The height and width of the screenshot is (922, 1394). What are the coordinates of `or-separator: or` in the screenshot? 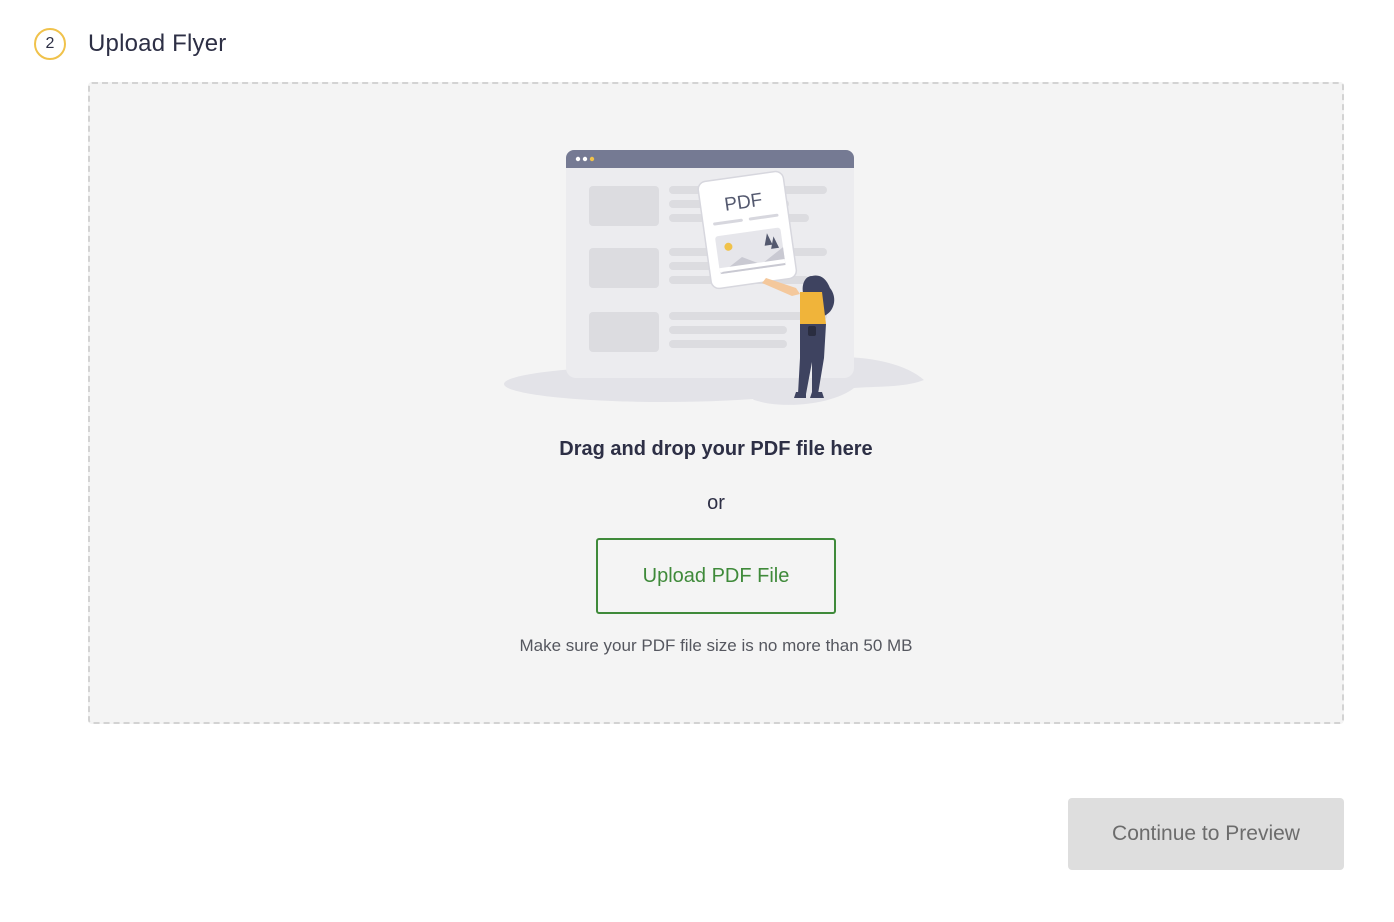 It's located at (716, 503).